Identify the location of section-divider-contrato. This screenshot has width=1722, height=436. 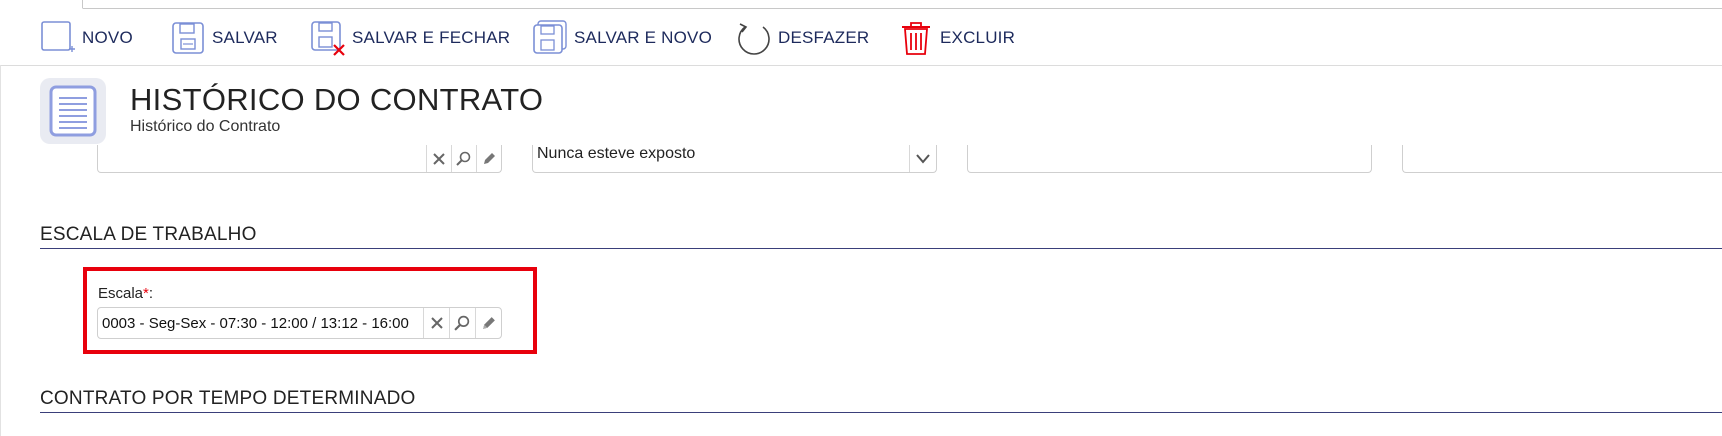
(881, 412).